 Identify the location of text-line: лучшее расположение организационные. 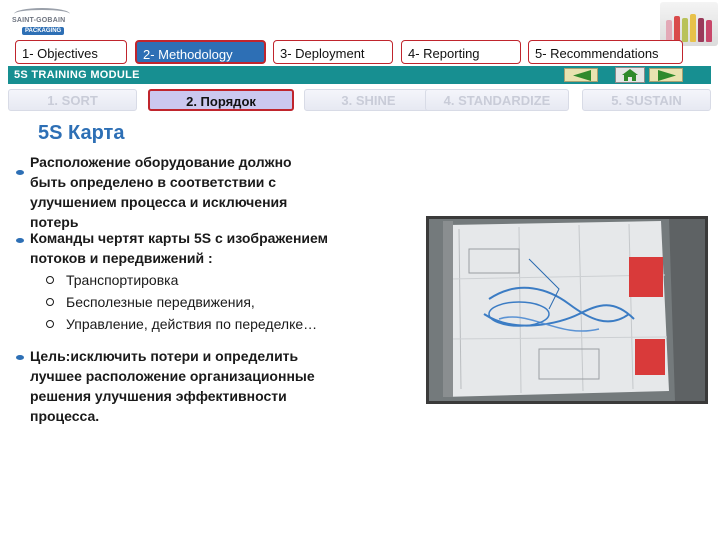
(172, 376).